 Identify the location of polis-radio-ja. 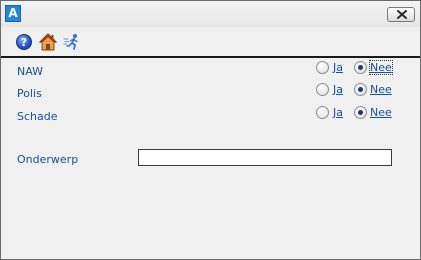
(322, 89).